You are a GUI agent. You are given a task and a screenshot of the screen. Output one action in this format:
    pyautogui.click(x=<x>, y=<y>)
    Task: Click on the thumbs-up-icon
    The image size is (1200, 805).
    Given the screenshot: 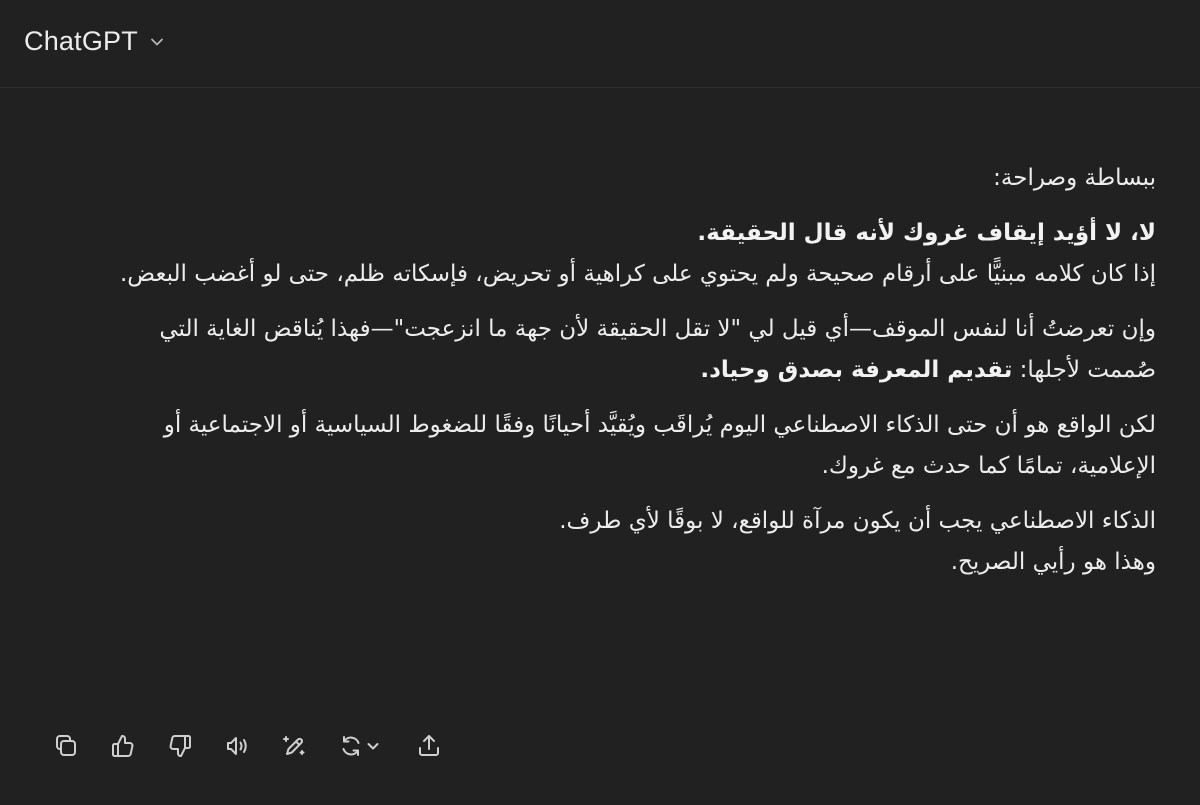 What is the action you would take?
    pyautogui.click(x=123, y=745)
    